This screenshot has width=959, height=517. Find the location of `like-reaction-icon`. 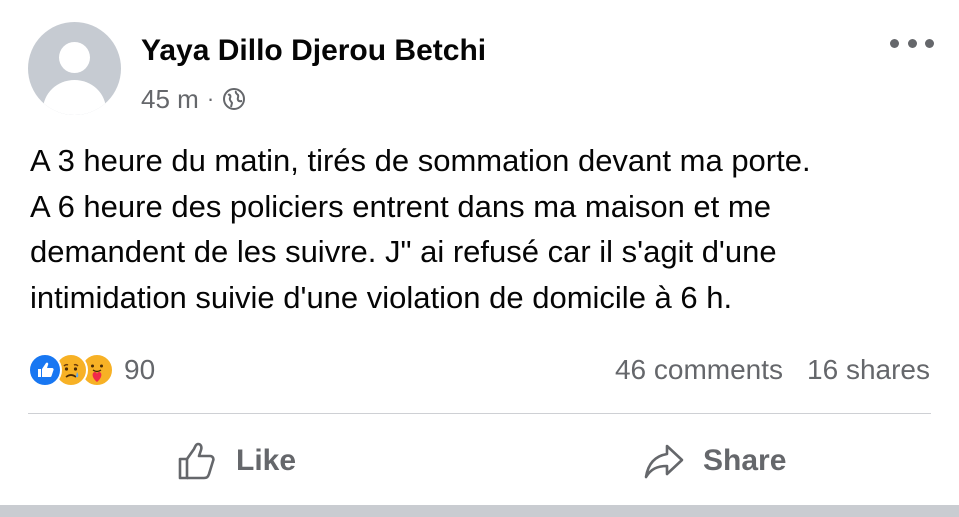

like-reaction-icon is located at coordinates (45, 370).